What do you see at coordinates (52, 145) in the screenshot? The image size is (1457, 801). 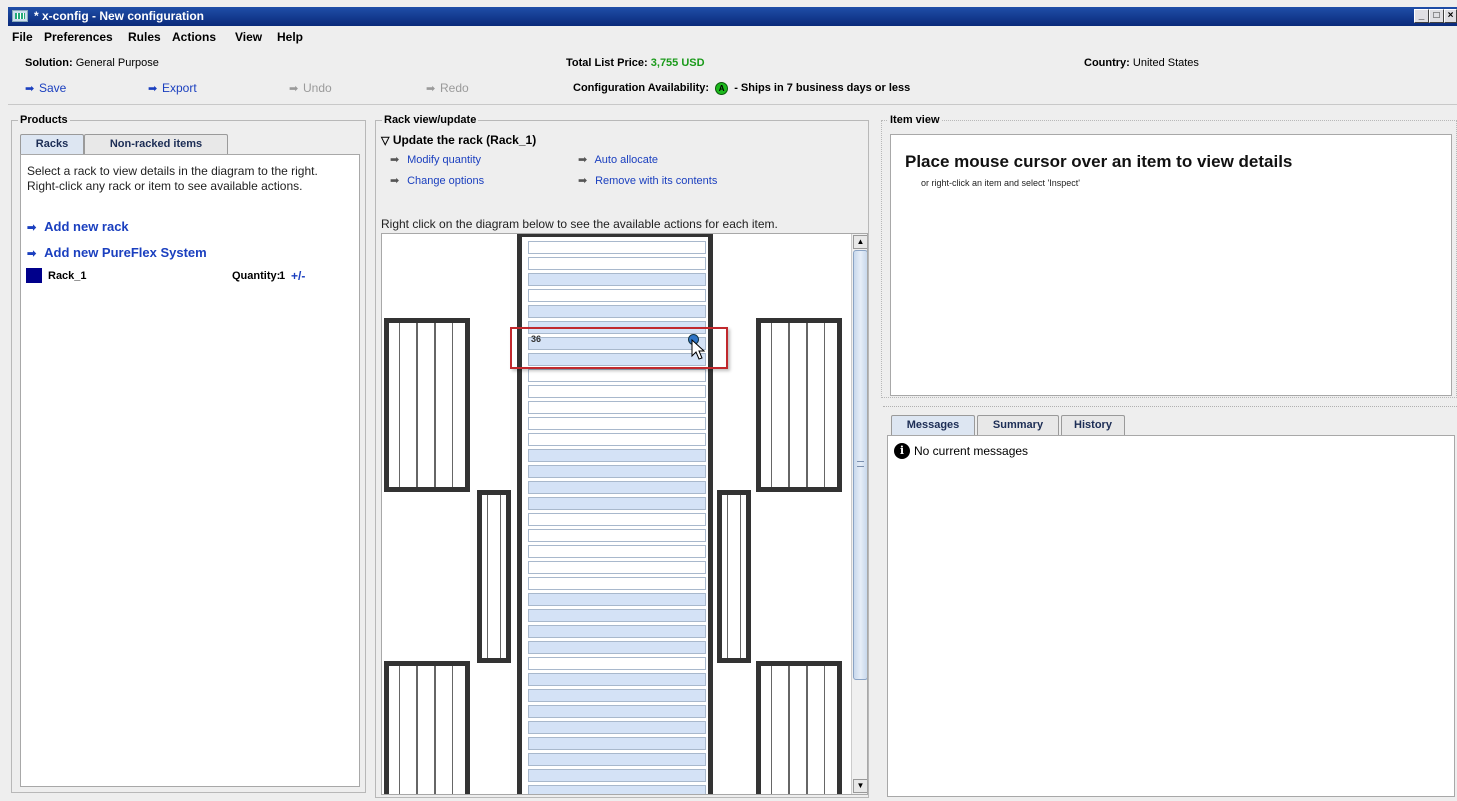 I see `tab-racks: Racks` at bounding box center [52, 145].